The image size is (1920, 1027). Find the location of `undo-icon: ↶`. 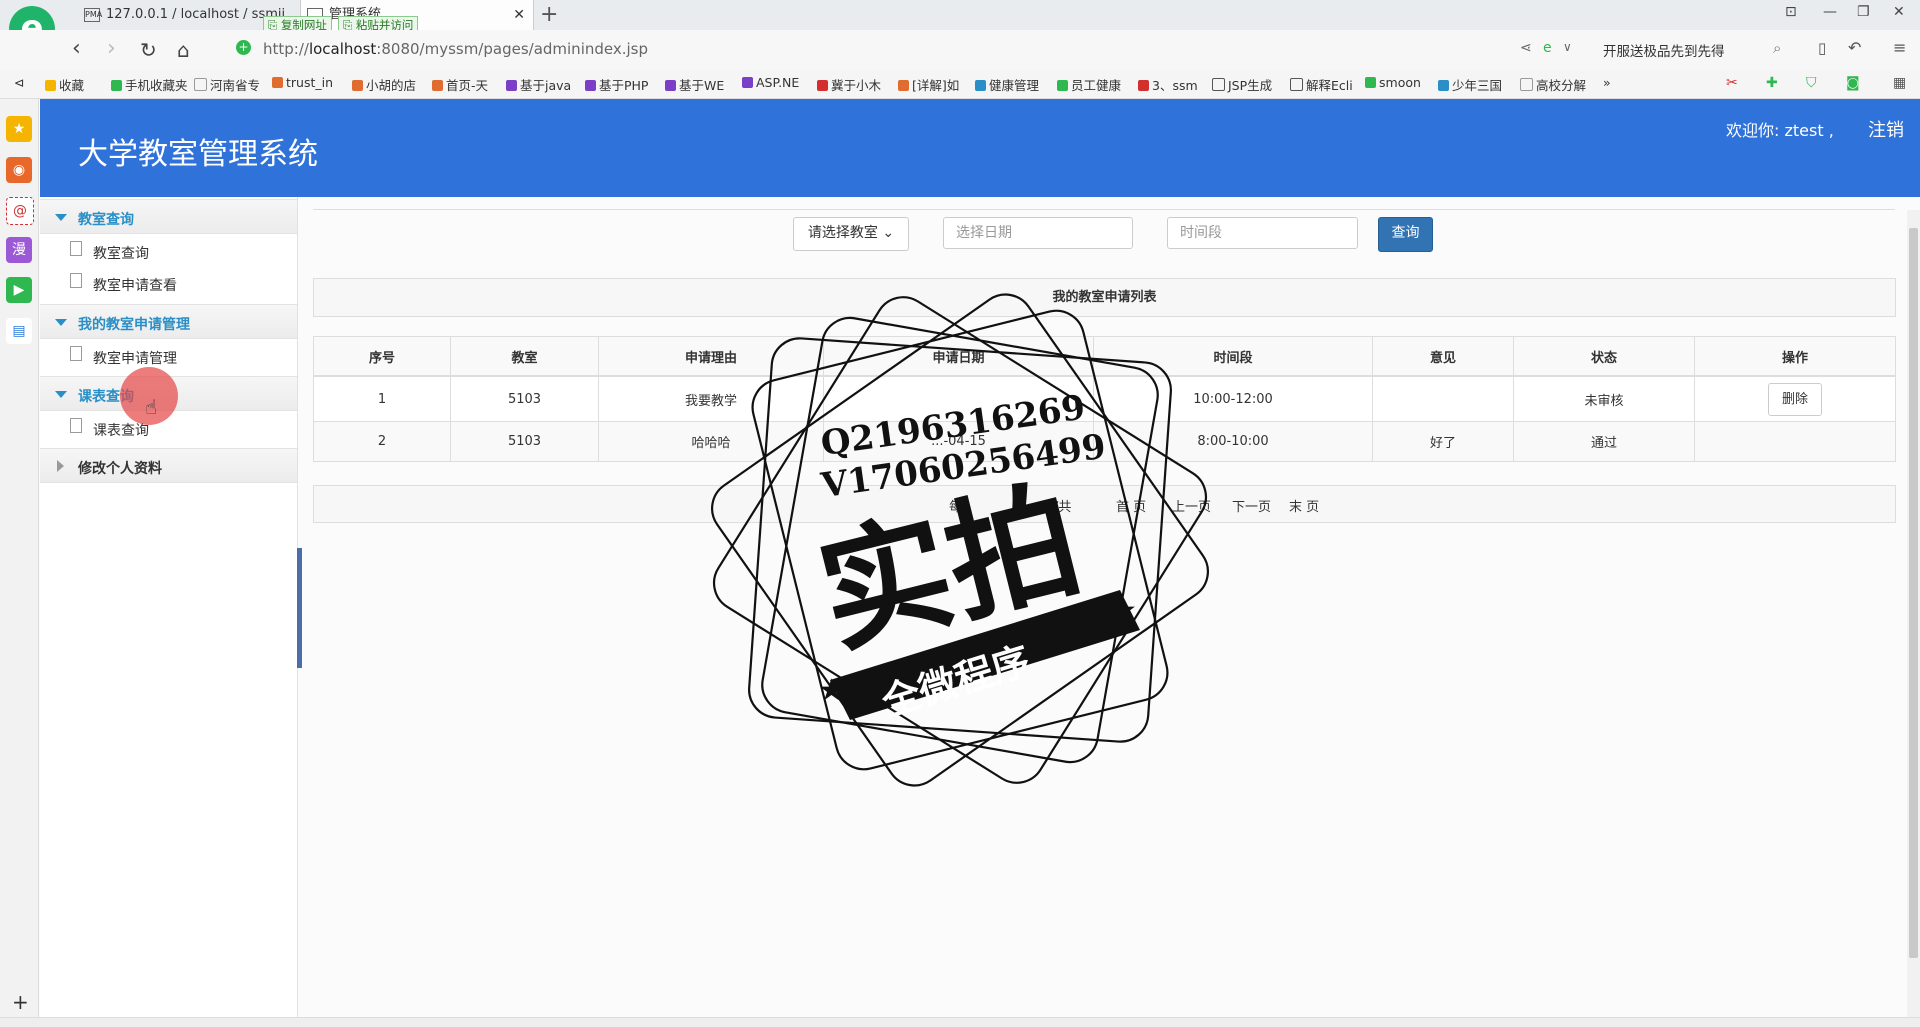

undo-icon: ↶ is located at coordinates (1854, 47).